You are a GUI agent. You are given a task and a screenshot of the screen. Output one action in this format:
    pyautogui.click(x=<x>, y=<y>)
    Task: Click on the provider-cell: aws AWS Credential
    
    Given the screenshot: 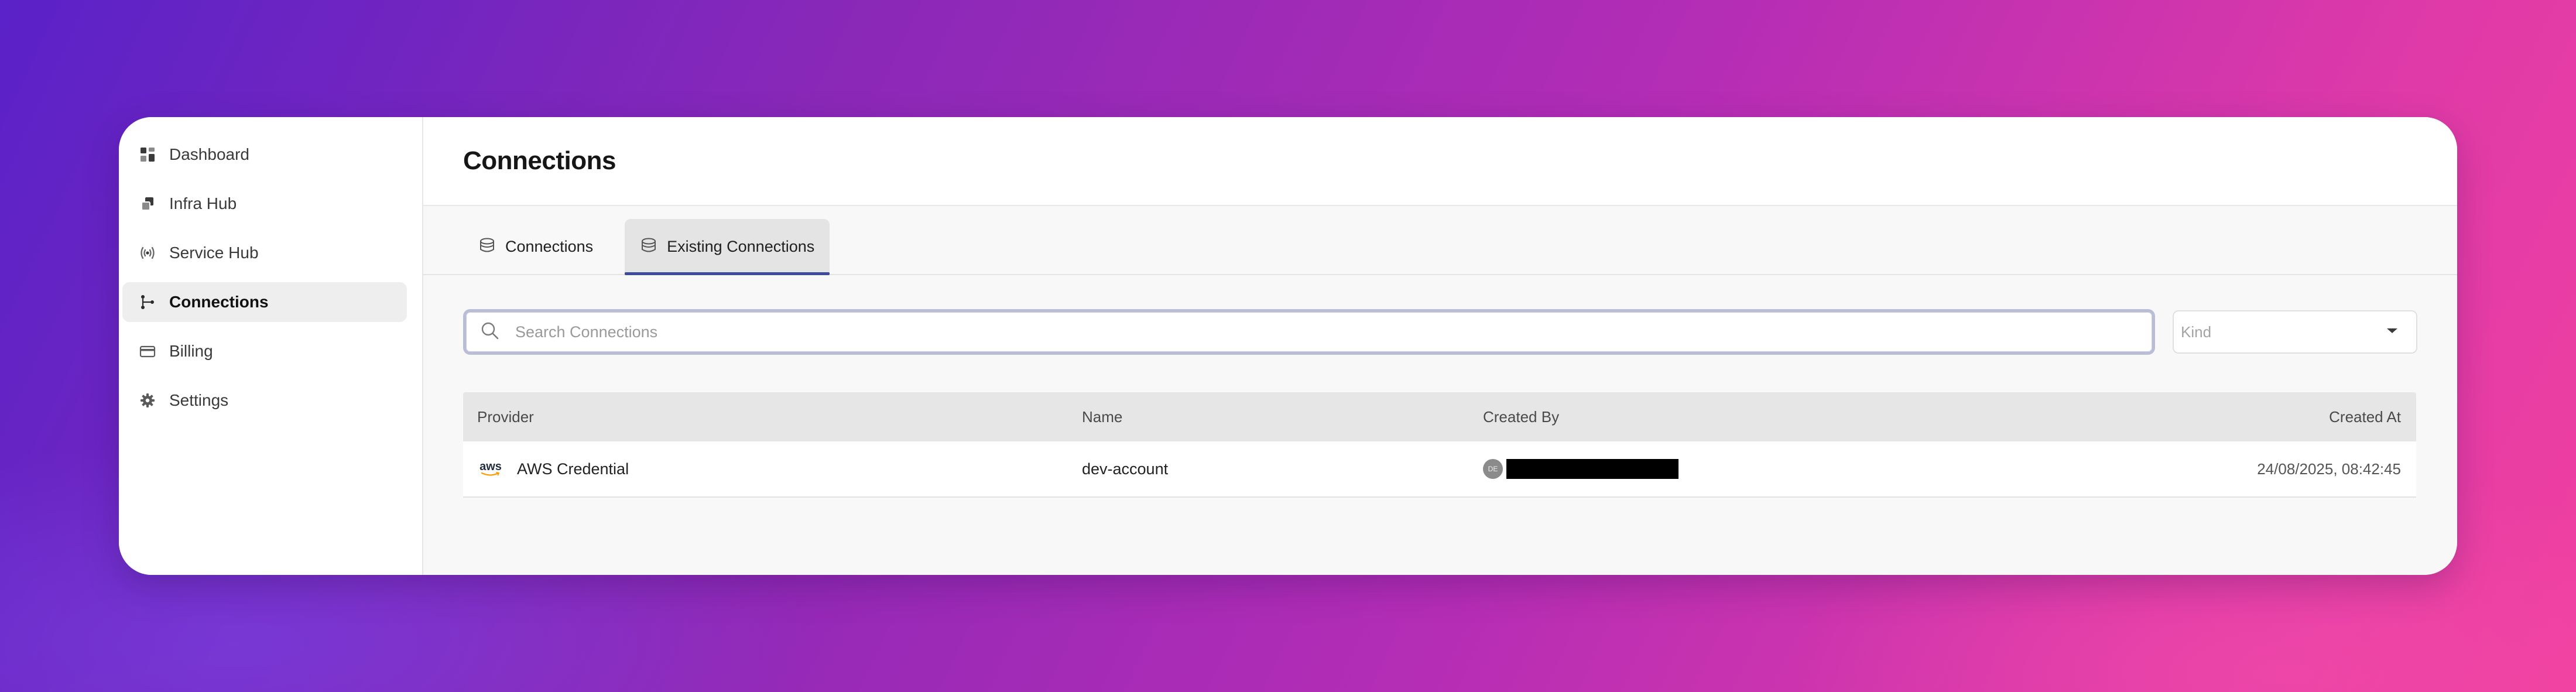 What is the action you would take?
    pyautogui.click(x=772, y=469)
    